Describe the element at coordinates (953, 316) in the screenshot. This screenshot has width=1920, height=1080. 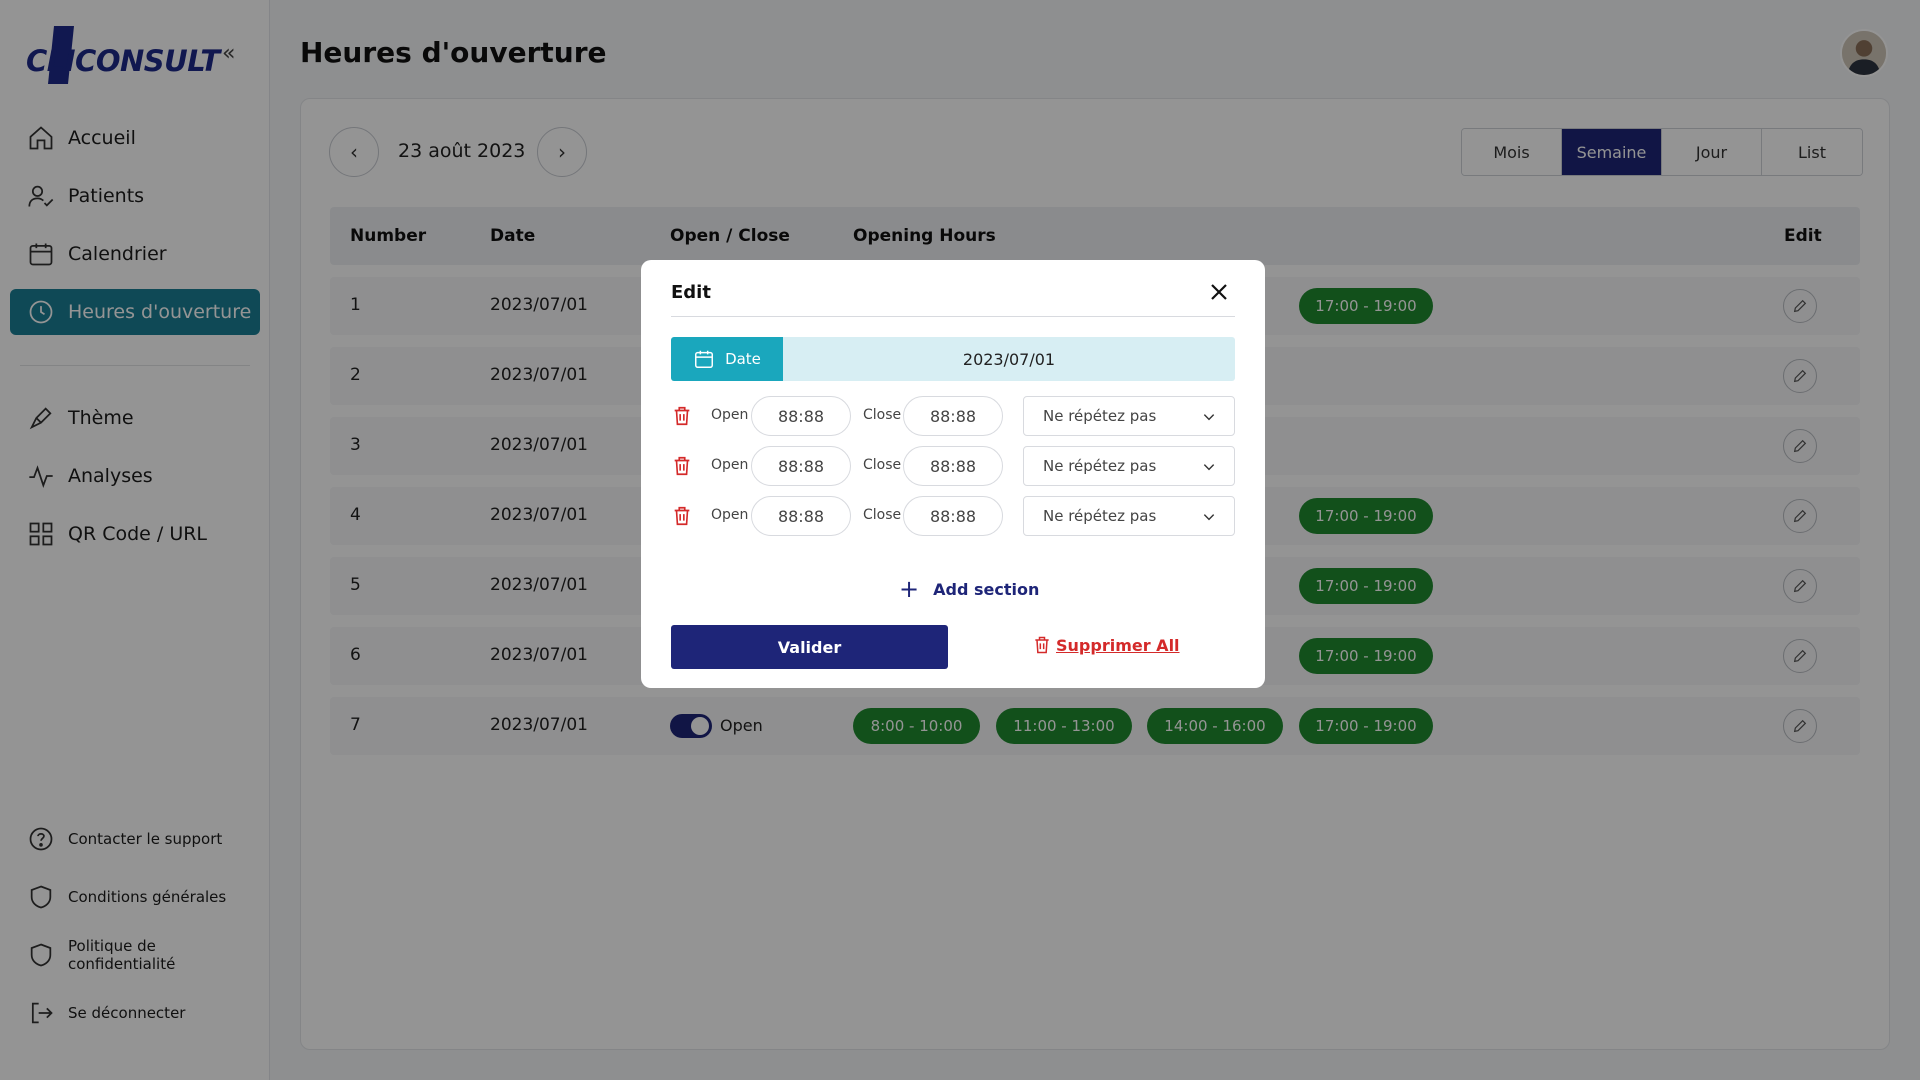
I see `modal-divider` at that location.